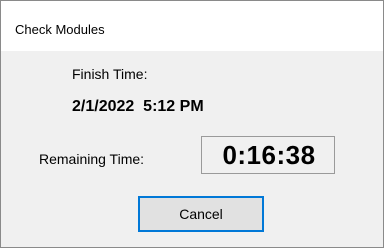 Image resolution: width=384 pixels, height=248 pixels. I want to click on finish-time-label: Finish Time:, so click(110, 74).